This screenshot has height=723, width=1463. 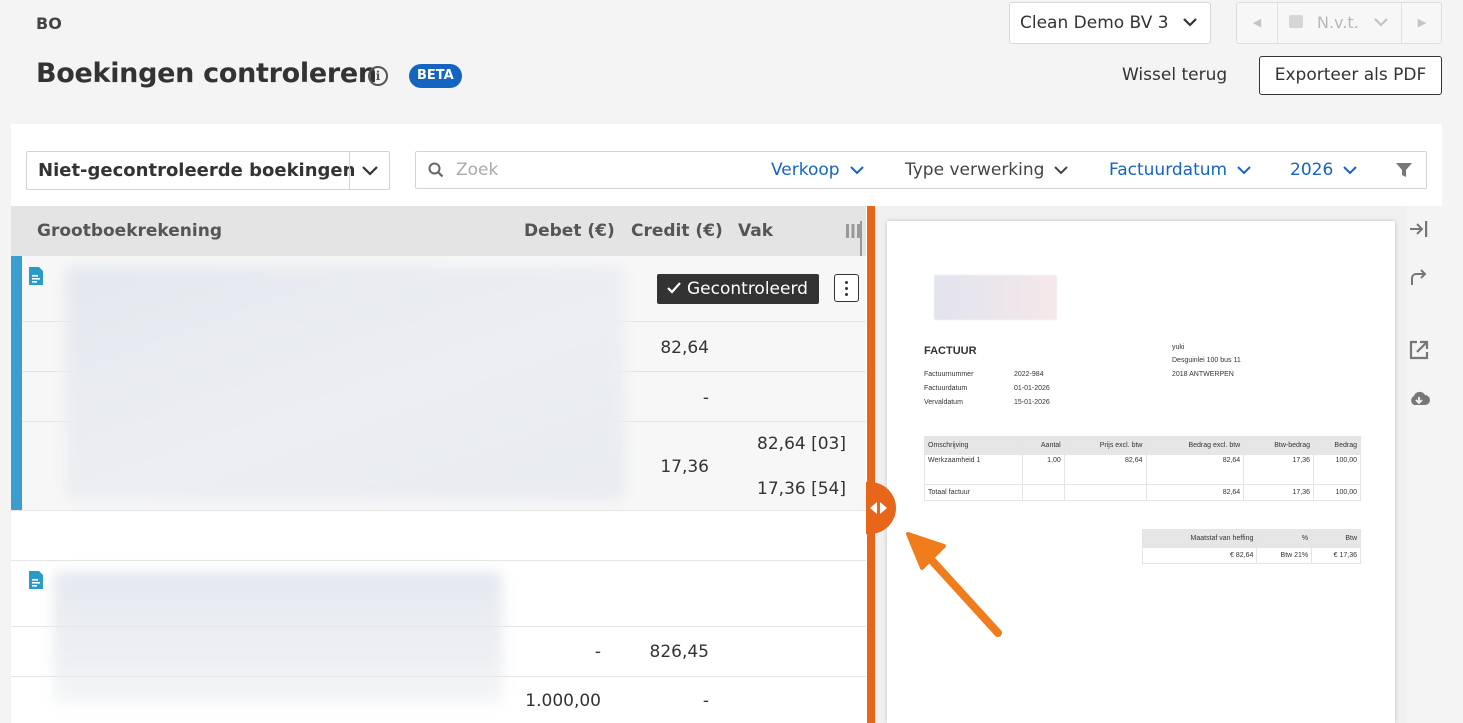 What do you see at coordinates (563, 701) in the screenshot?
I see `debit-value: 1.000,00` at bounding box center [563, 701].